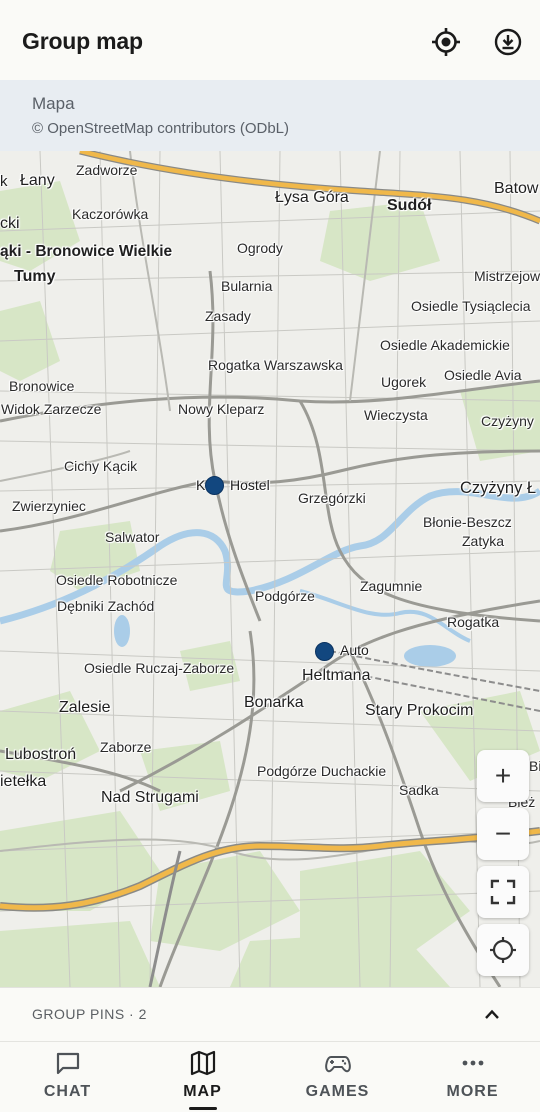 The height and width of the screenshot is (1112, 540). Describe the element at coordinates (106, 606) in the screenshot. I see `place-label: Dębniki Zachód` at that location.